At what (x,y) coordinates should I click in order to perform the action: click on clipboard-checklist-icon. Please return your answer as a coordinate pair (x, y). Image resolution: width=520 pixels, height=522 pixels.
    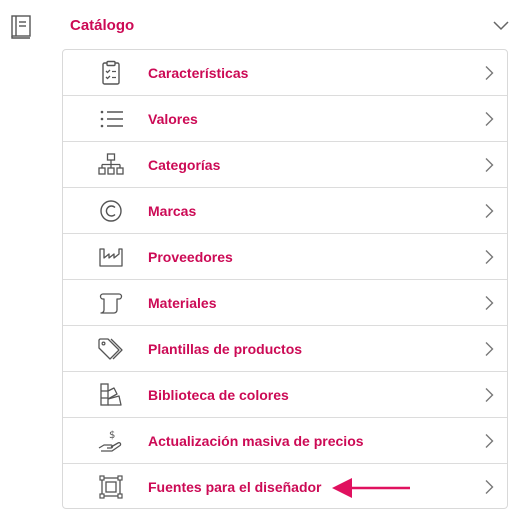
    Looking at the image, I should click on (111, 72).